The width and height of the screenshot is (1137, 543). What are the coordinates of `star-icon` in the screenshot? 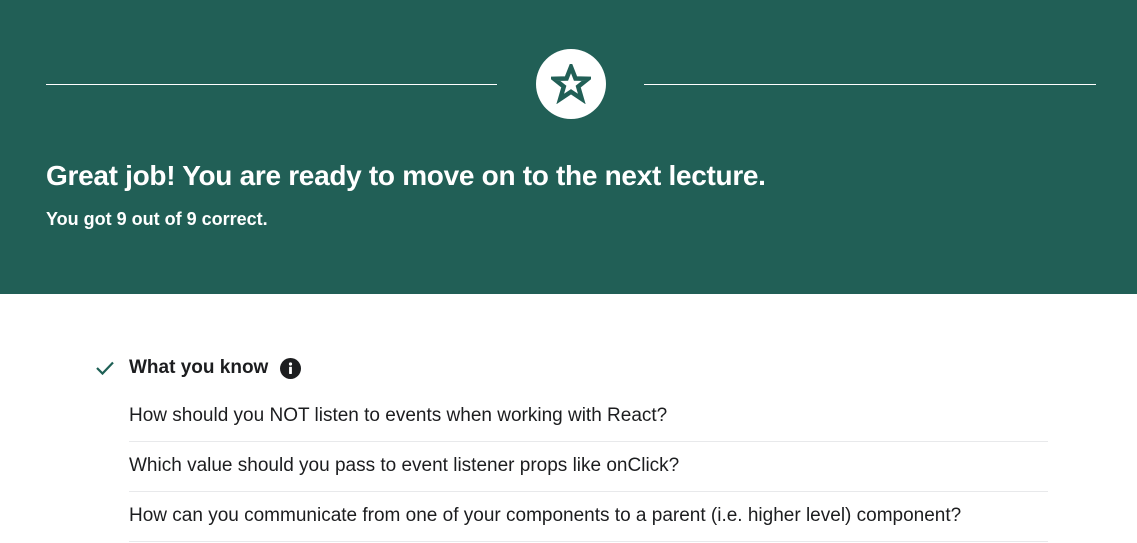 It's located at (571, 84).